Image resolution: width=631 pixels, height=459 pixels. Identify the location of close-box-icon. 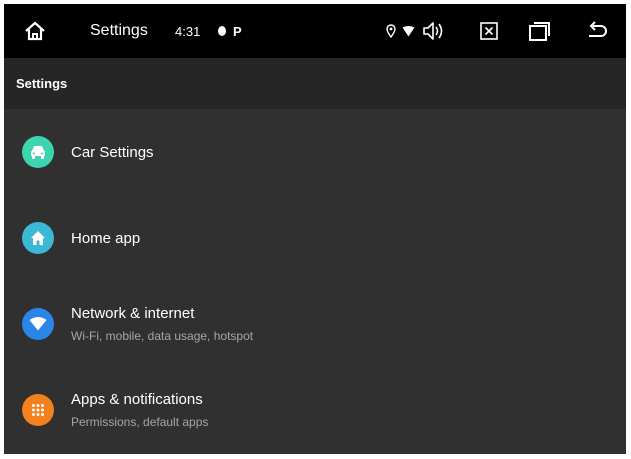
(489, 31).